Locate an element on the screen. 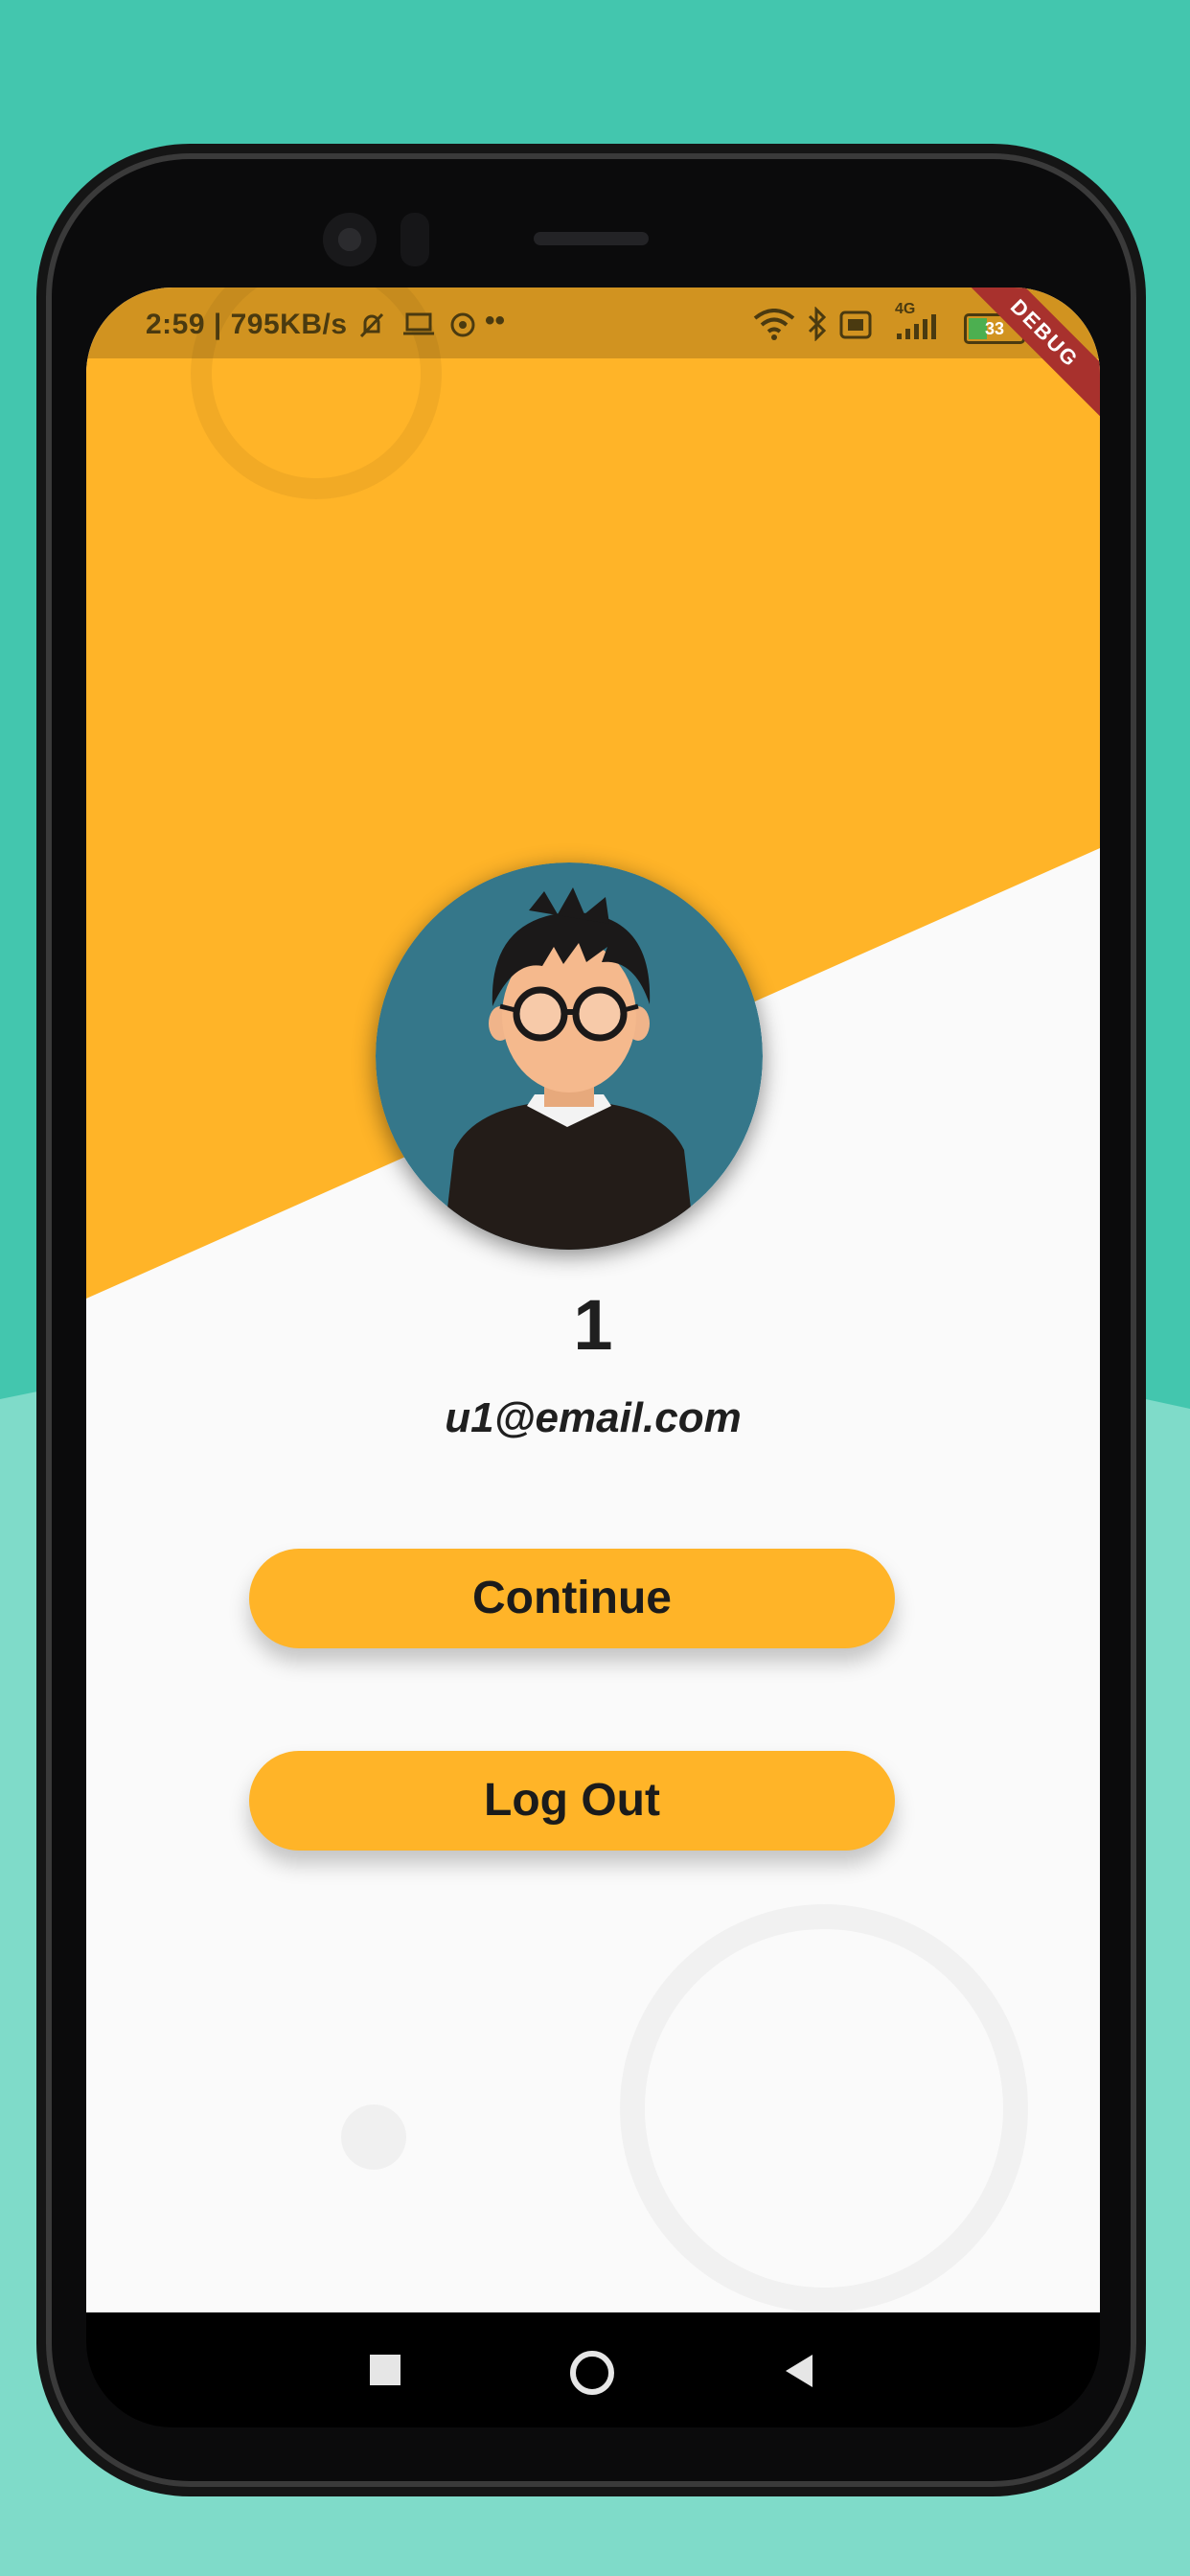  laptop-icon is located at coordinates (419, 323).